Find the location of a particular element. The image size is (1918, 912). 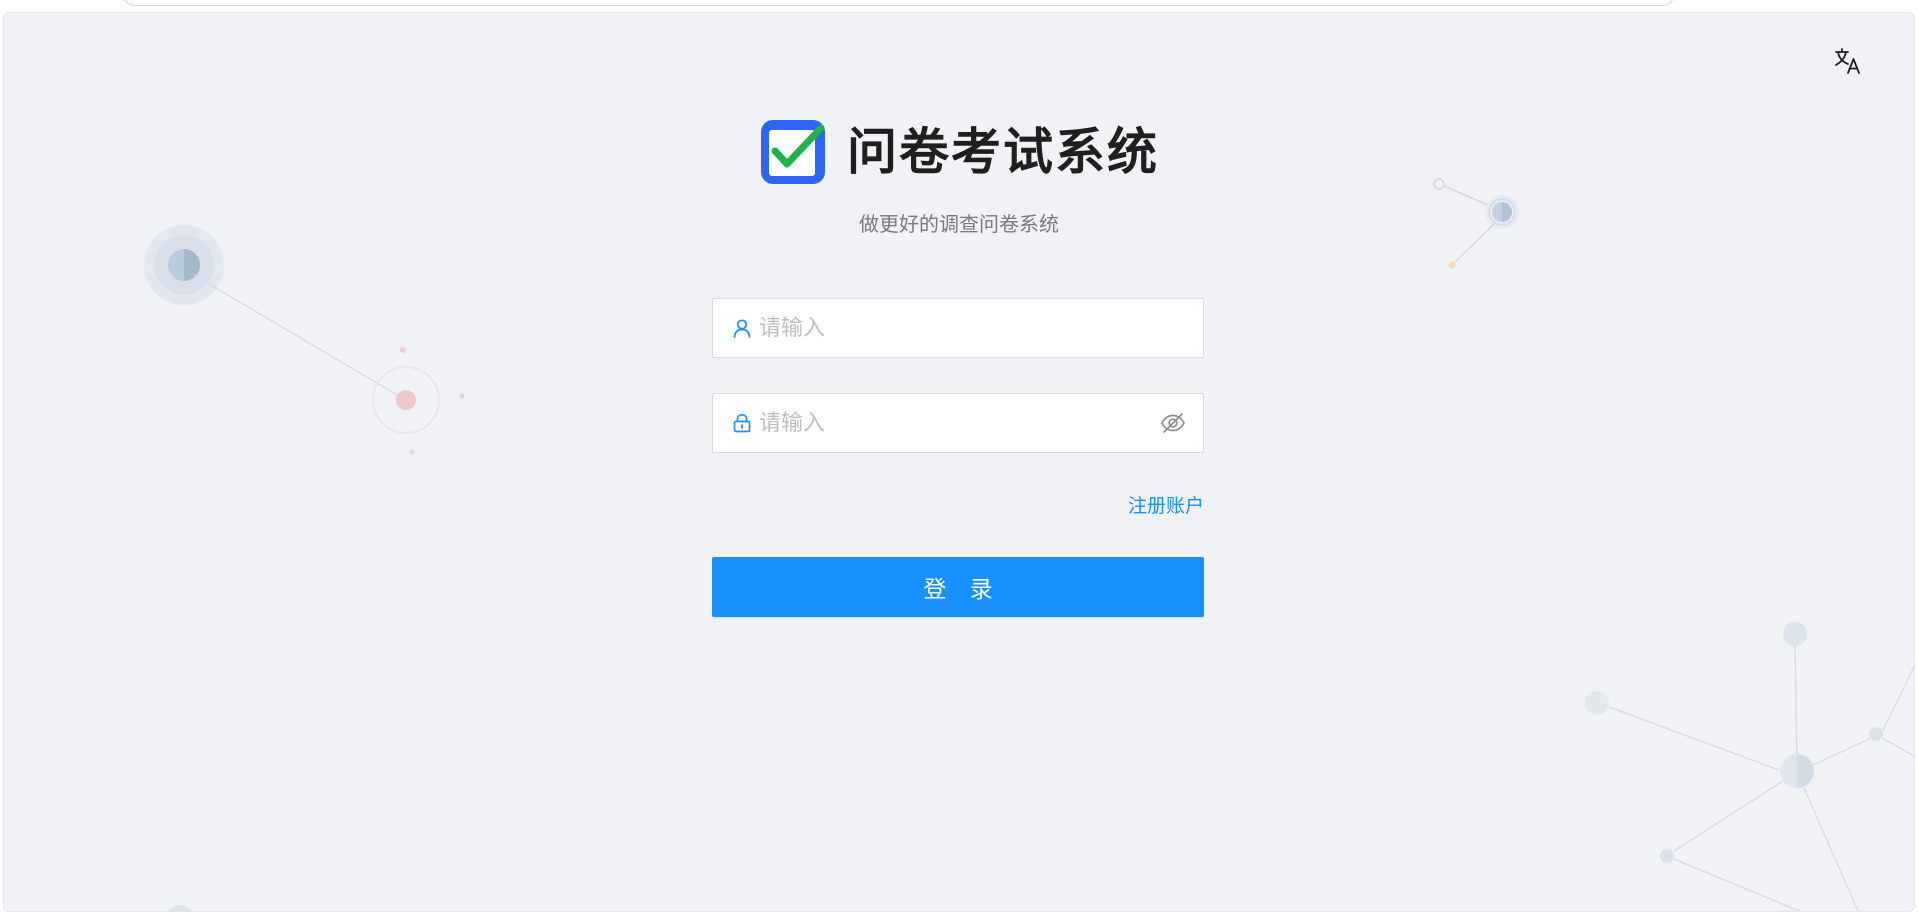

eye-invisible-icon is located at coordinates (1173, 423).